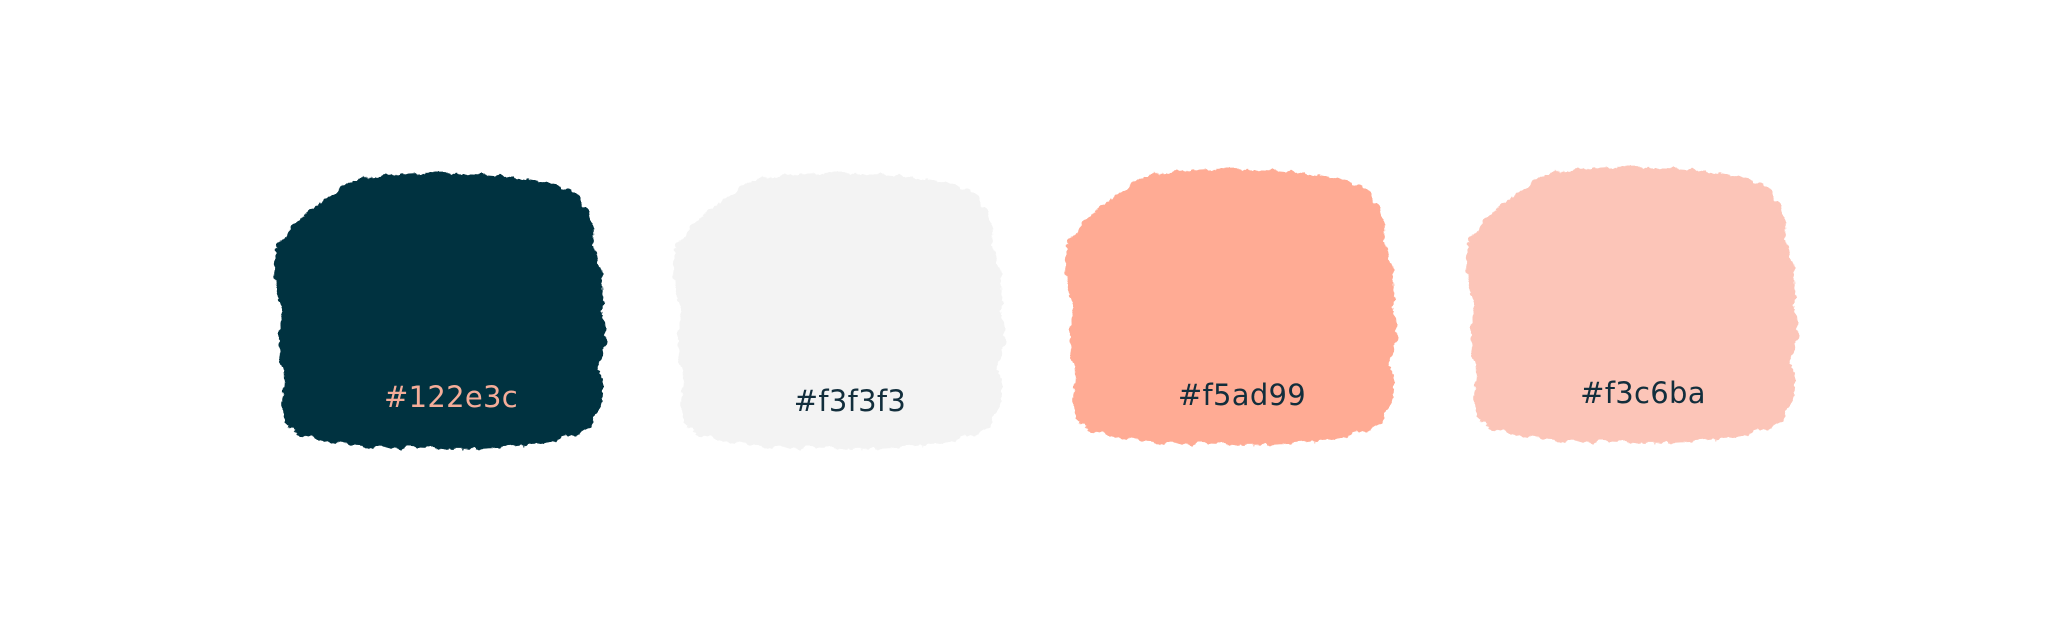 This screenshot has height=622, width=2068. What do you see at coordinates (1643, 393) in the screenshot?
I see `swatch-4-label: #f3c6ba` at bounding box center [1643, 393].